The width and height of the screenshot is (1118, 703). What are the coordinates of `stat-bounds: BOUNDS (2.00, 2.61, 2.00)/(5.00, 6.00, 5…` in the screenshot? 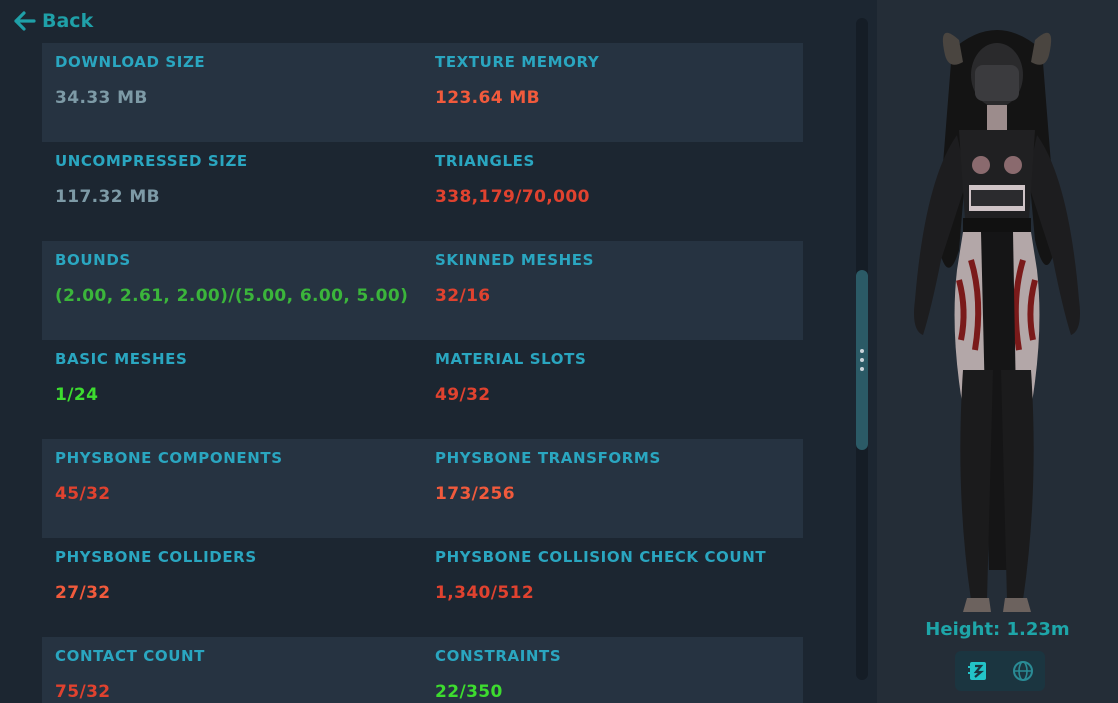 It's located at (232, 290).